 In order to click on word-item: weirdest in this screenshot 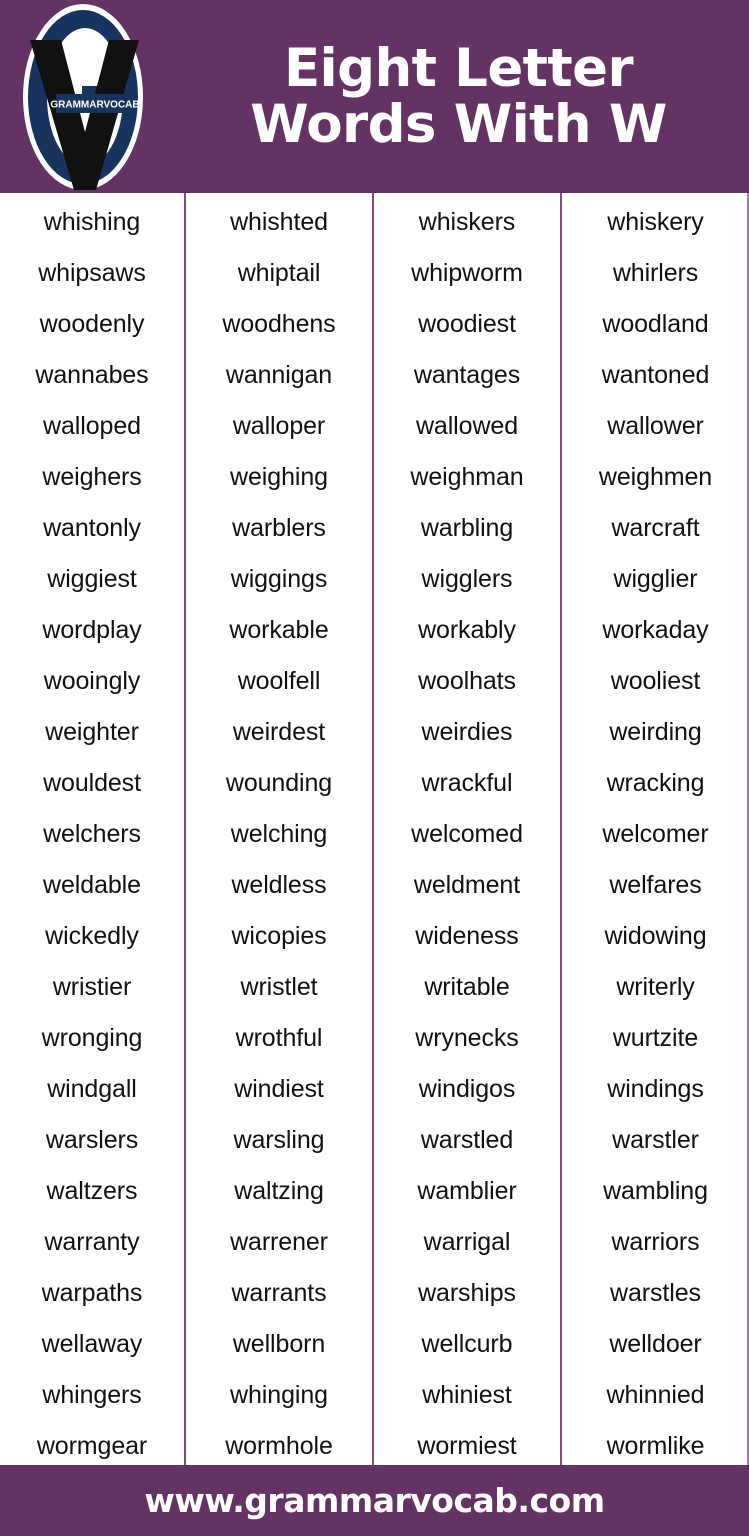, I will do `click(279, 732)`.